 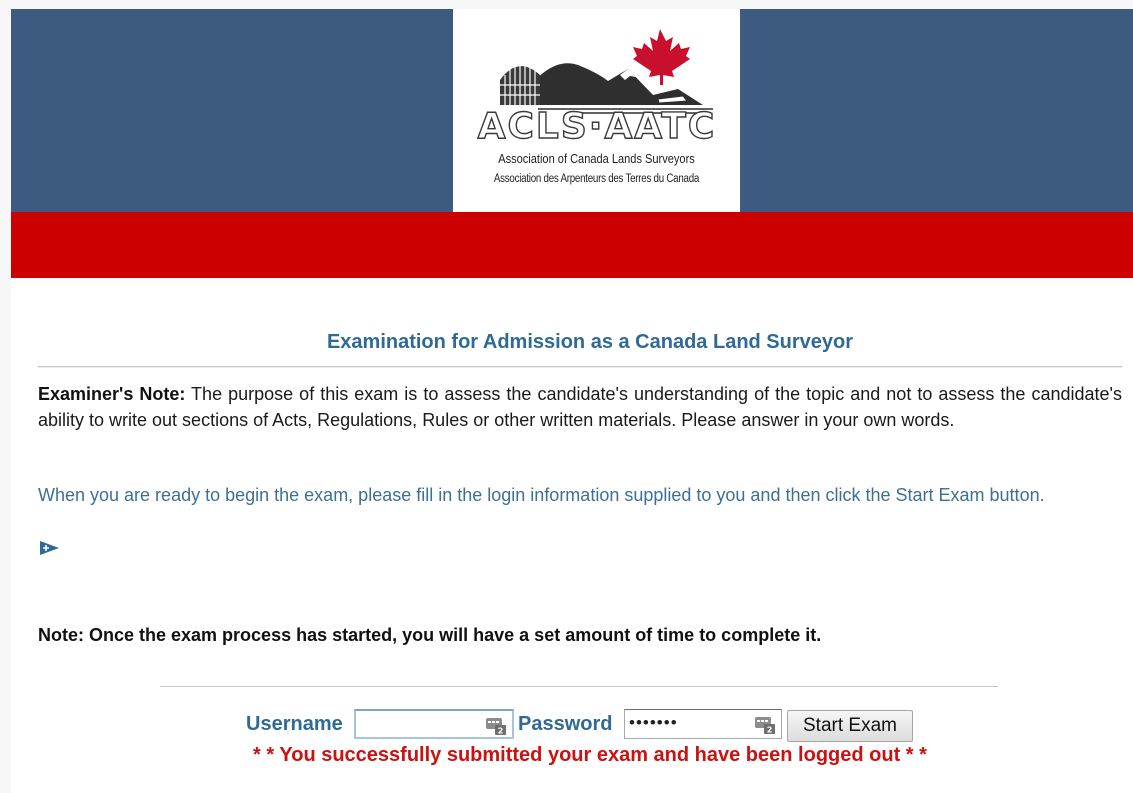 I want to click on arrow-right-icon, so click(x=50, y=548).